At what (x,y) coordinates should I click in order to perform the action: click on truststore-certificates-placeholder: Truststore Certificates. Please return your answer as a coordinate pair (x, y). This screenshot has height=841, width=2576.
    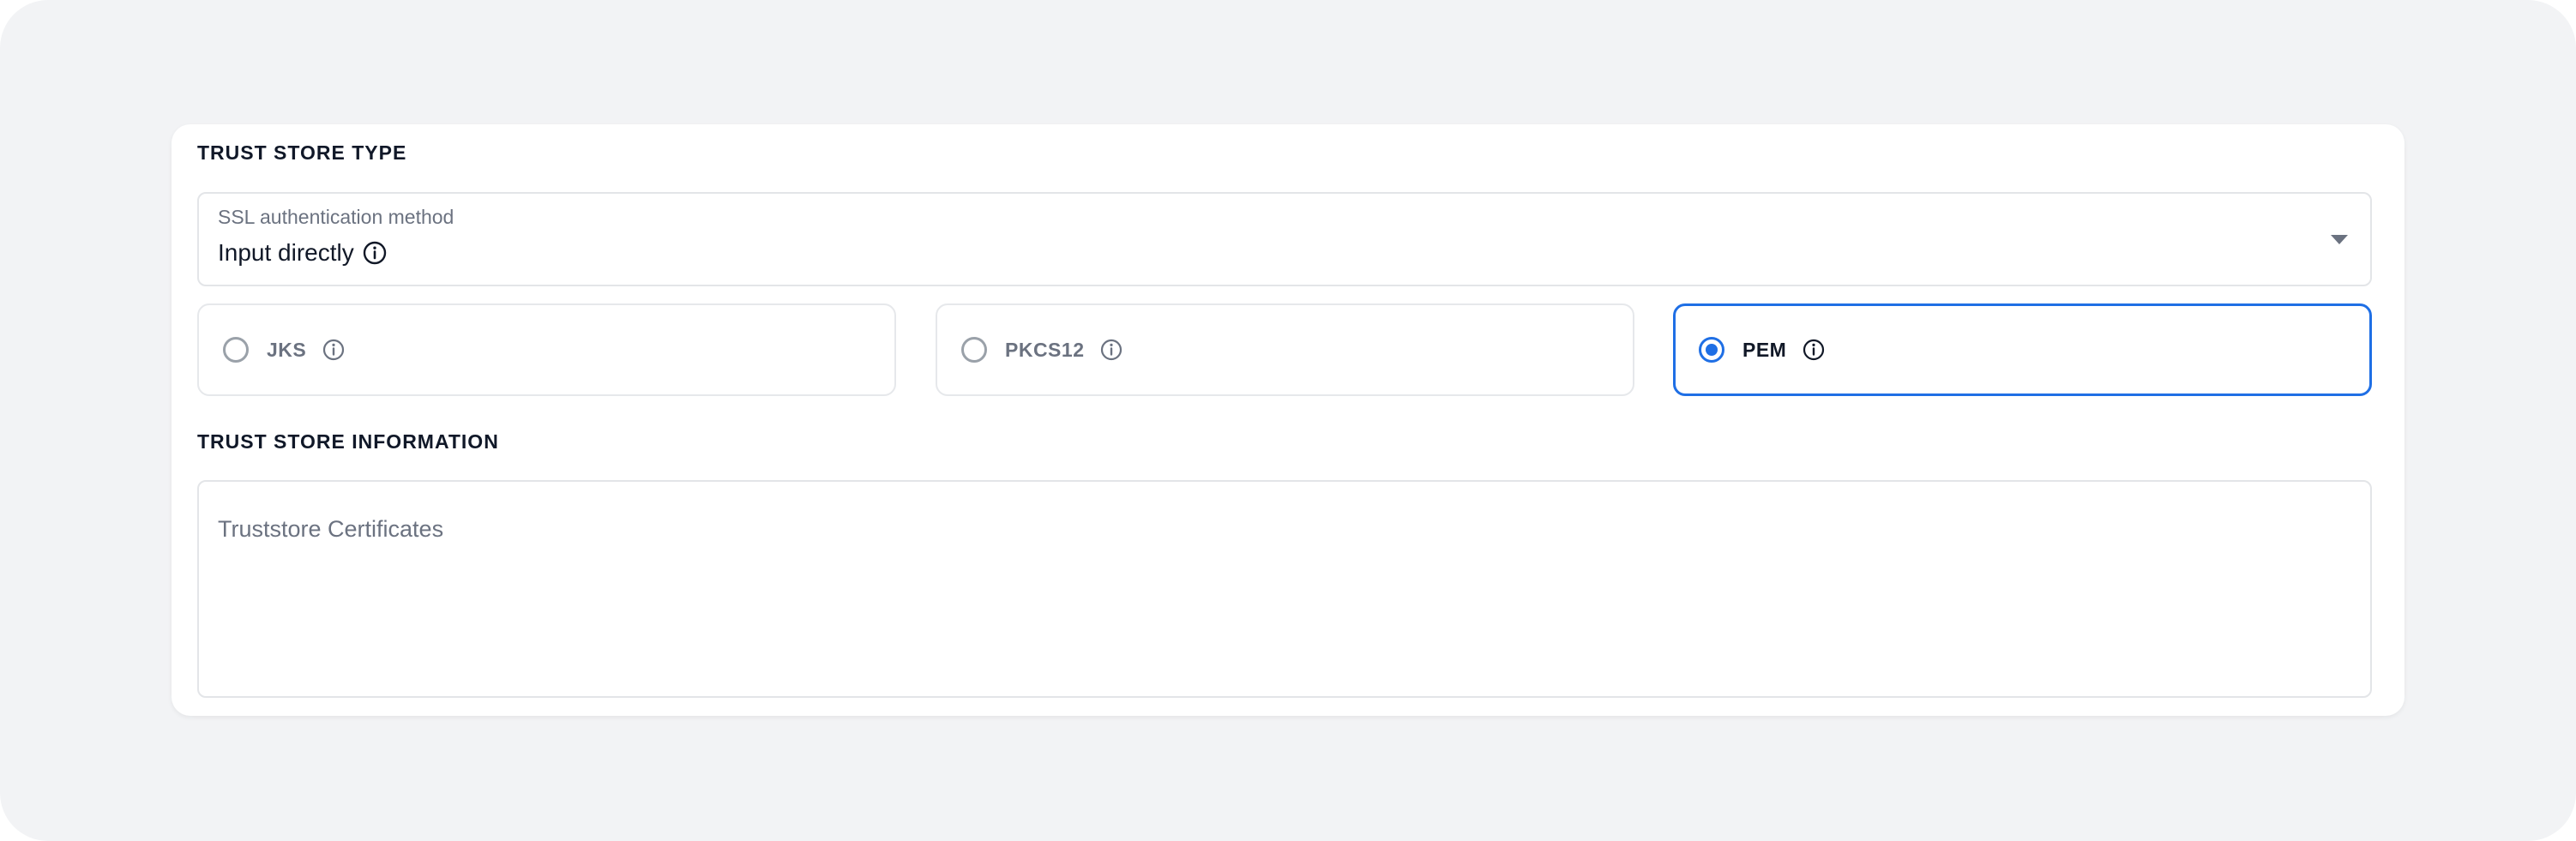
    Looking at the image, I should click on (331, 529).